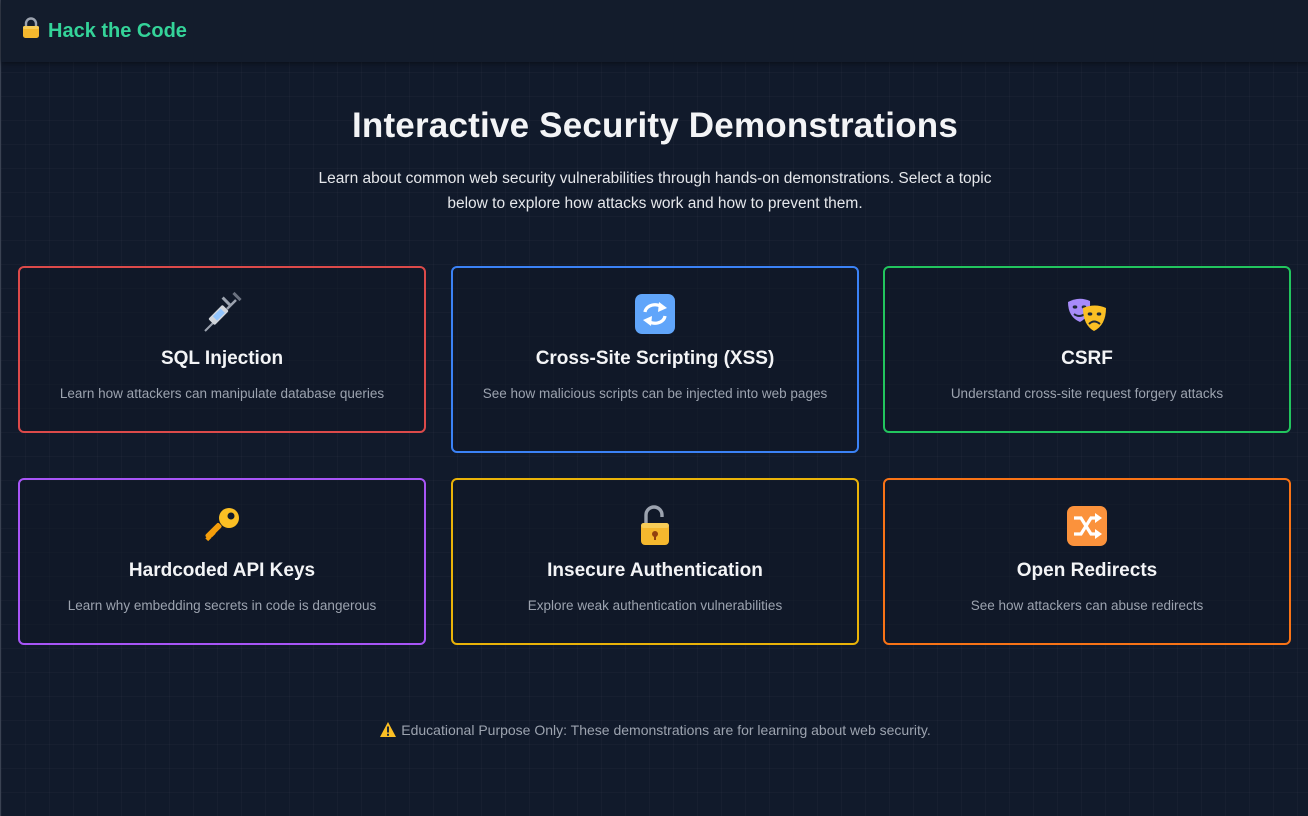 Image resolution: width=1308 pixels, height=816 pixels. I want to click on card-title: CSRF, so click(1087, 358).